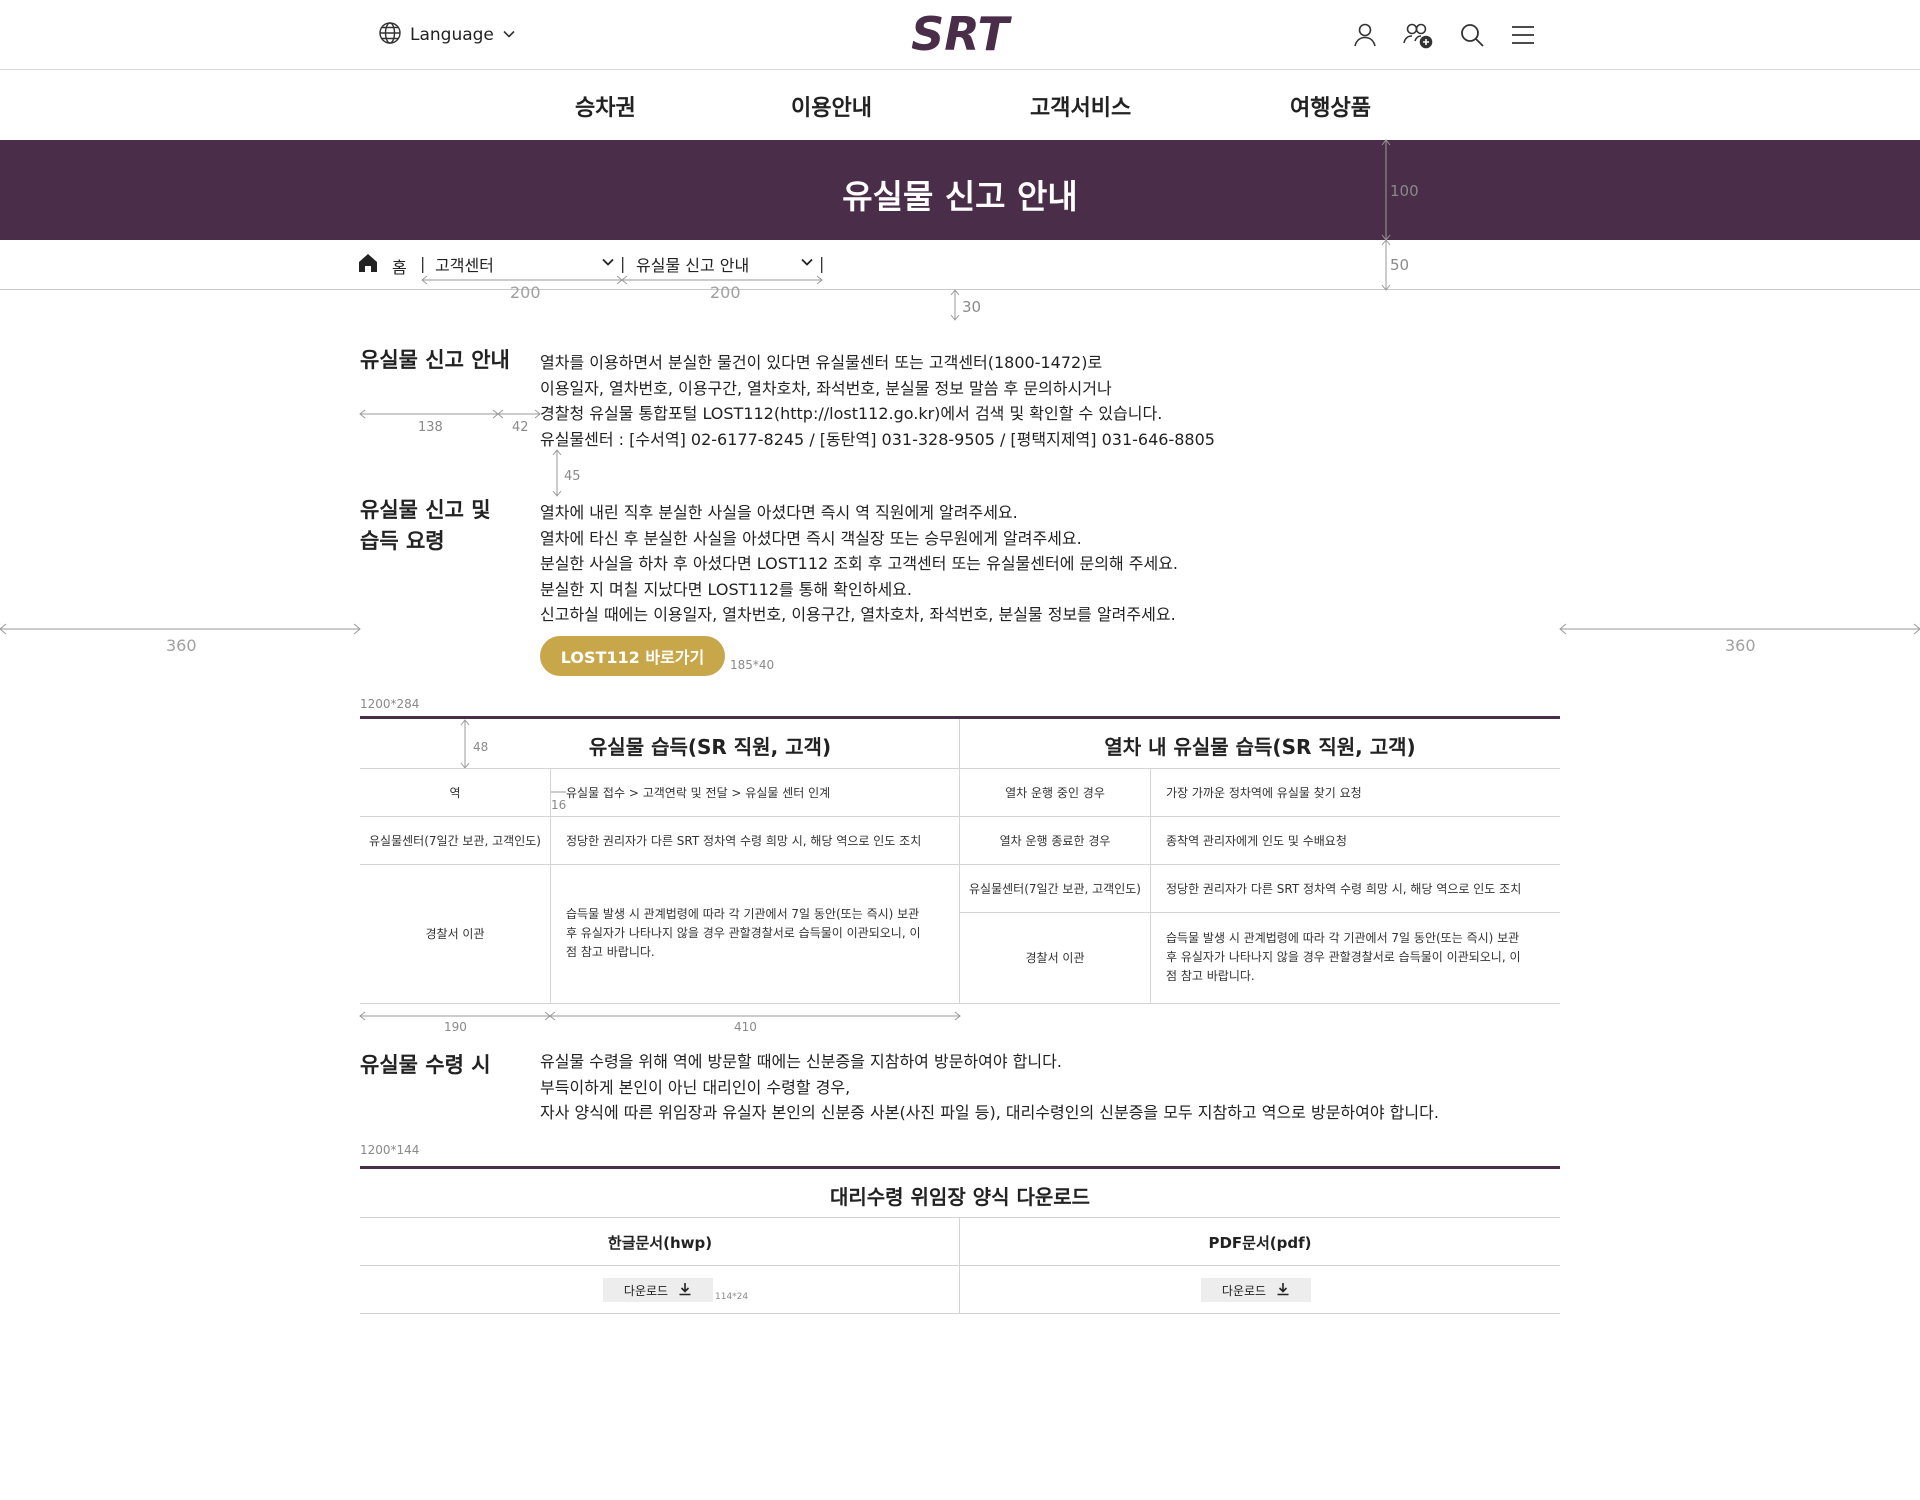 The width and height of the screenshot is (1920, 1500). Describe the element at coordinates (632, 656) in the screenshot. I see `lost112-button: LOST112 바로가기` at that location.